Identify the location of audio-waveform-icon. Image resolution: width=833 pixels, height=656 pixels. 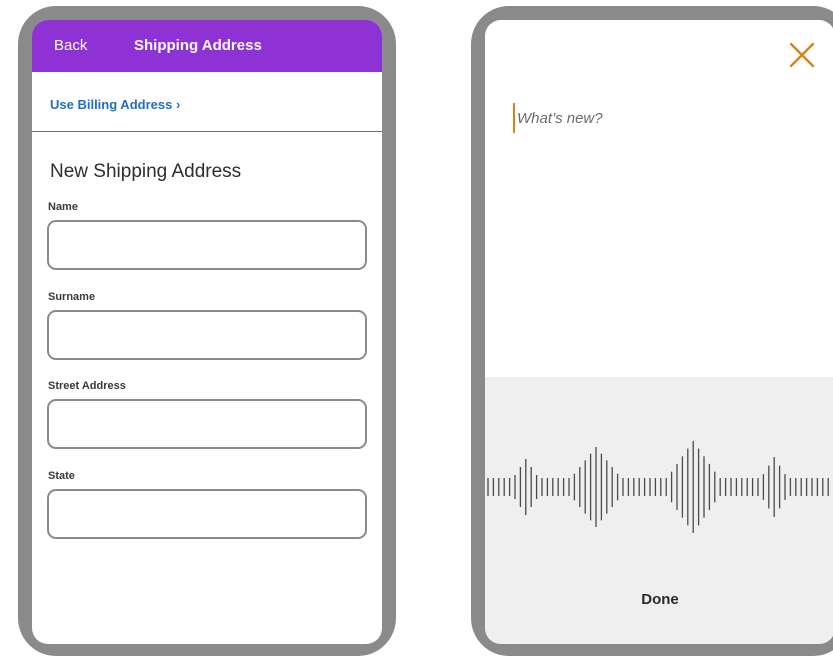
(658, 487).